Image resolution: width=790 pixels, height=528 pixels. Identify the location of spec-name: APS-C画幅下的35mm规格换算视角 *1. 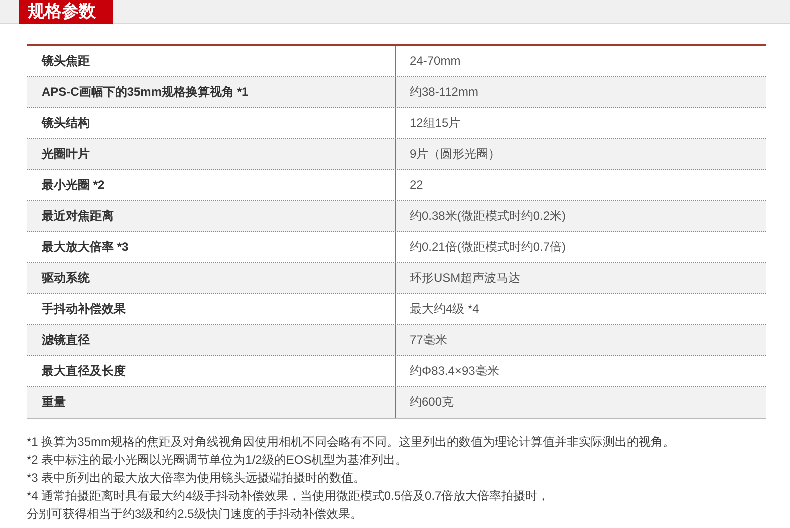
(211, 92).